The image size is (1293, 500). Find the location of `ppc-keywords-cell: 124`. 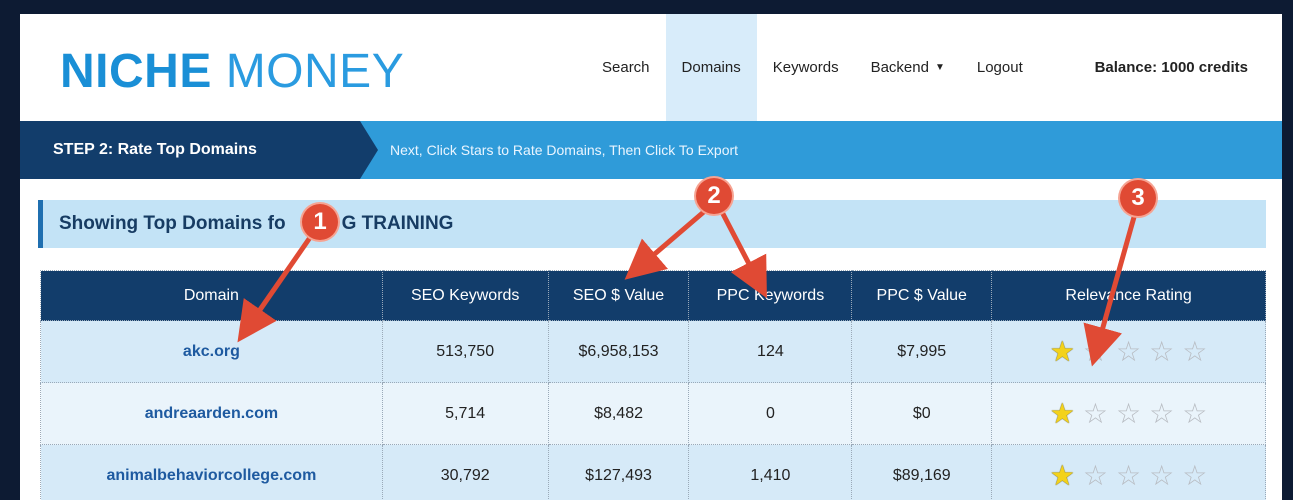

ppc-keywords-cell: 124 is located at coordinates (770, 351).